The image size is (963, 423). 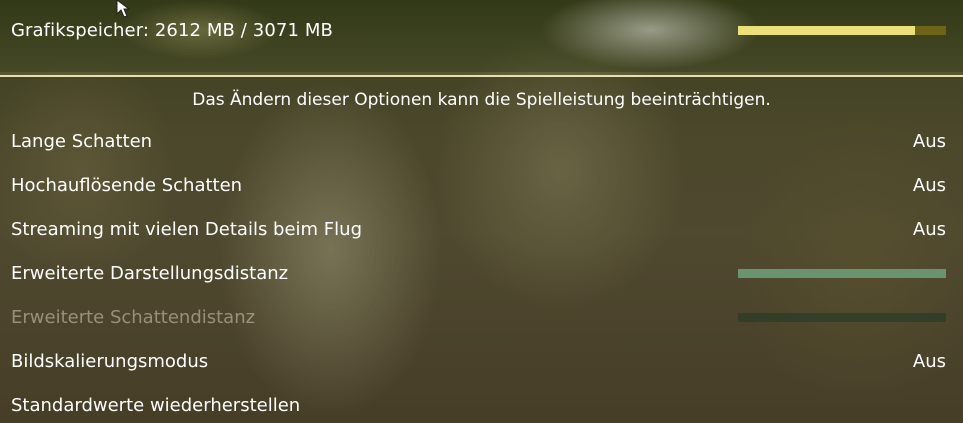 I want to click on background-blur, so click(x=650, y=35).